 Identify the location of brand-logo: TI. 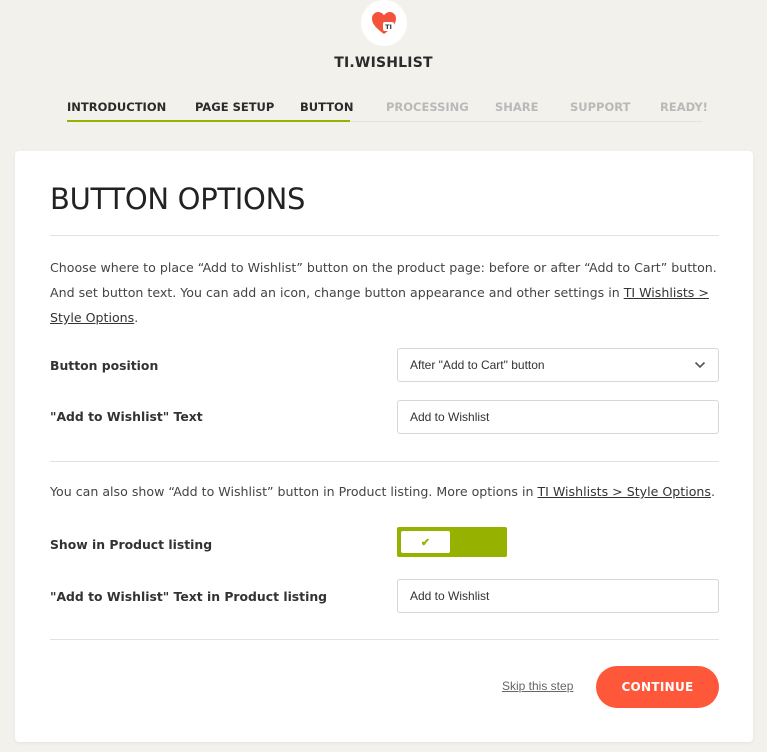
(384, 23).